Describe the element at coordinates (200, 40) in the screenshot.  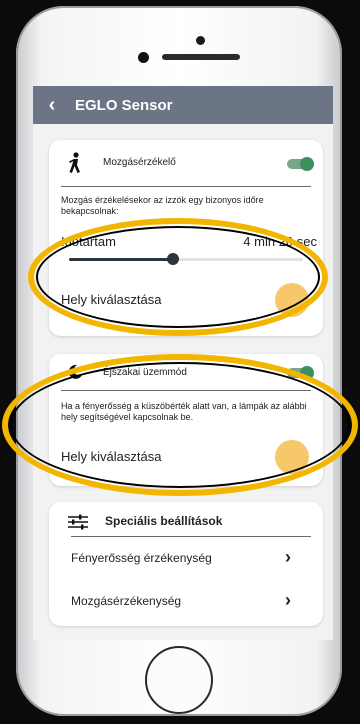
I see `proximity-sensor` at that location.